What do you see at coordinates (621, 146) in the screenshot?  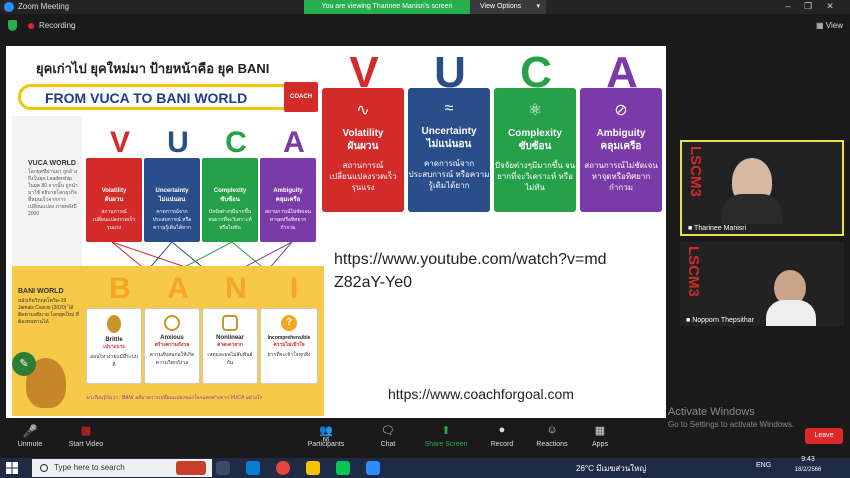 I see `card-thai: คลุมเครือ` at bounding box center [621, 146].